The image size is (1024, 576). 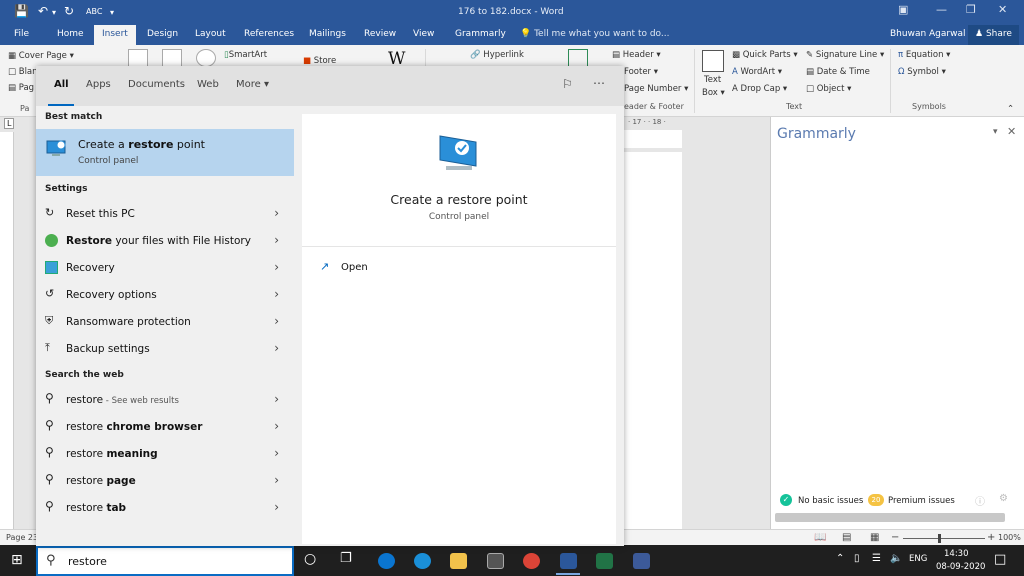 I want to click on store-button: ■ Store, so click(x=319, y=61).